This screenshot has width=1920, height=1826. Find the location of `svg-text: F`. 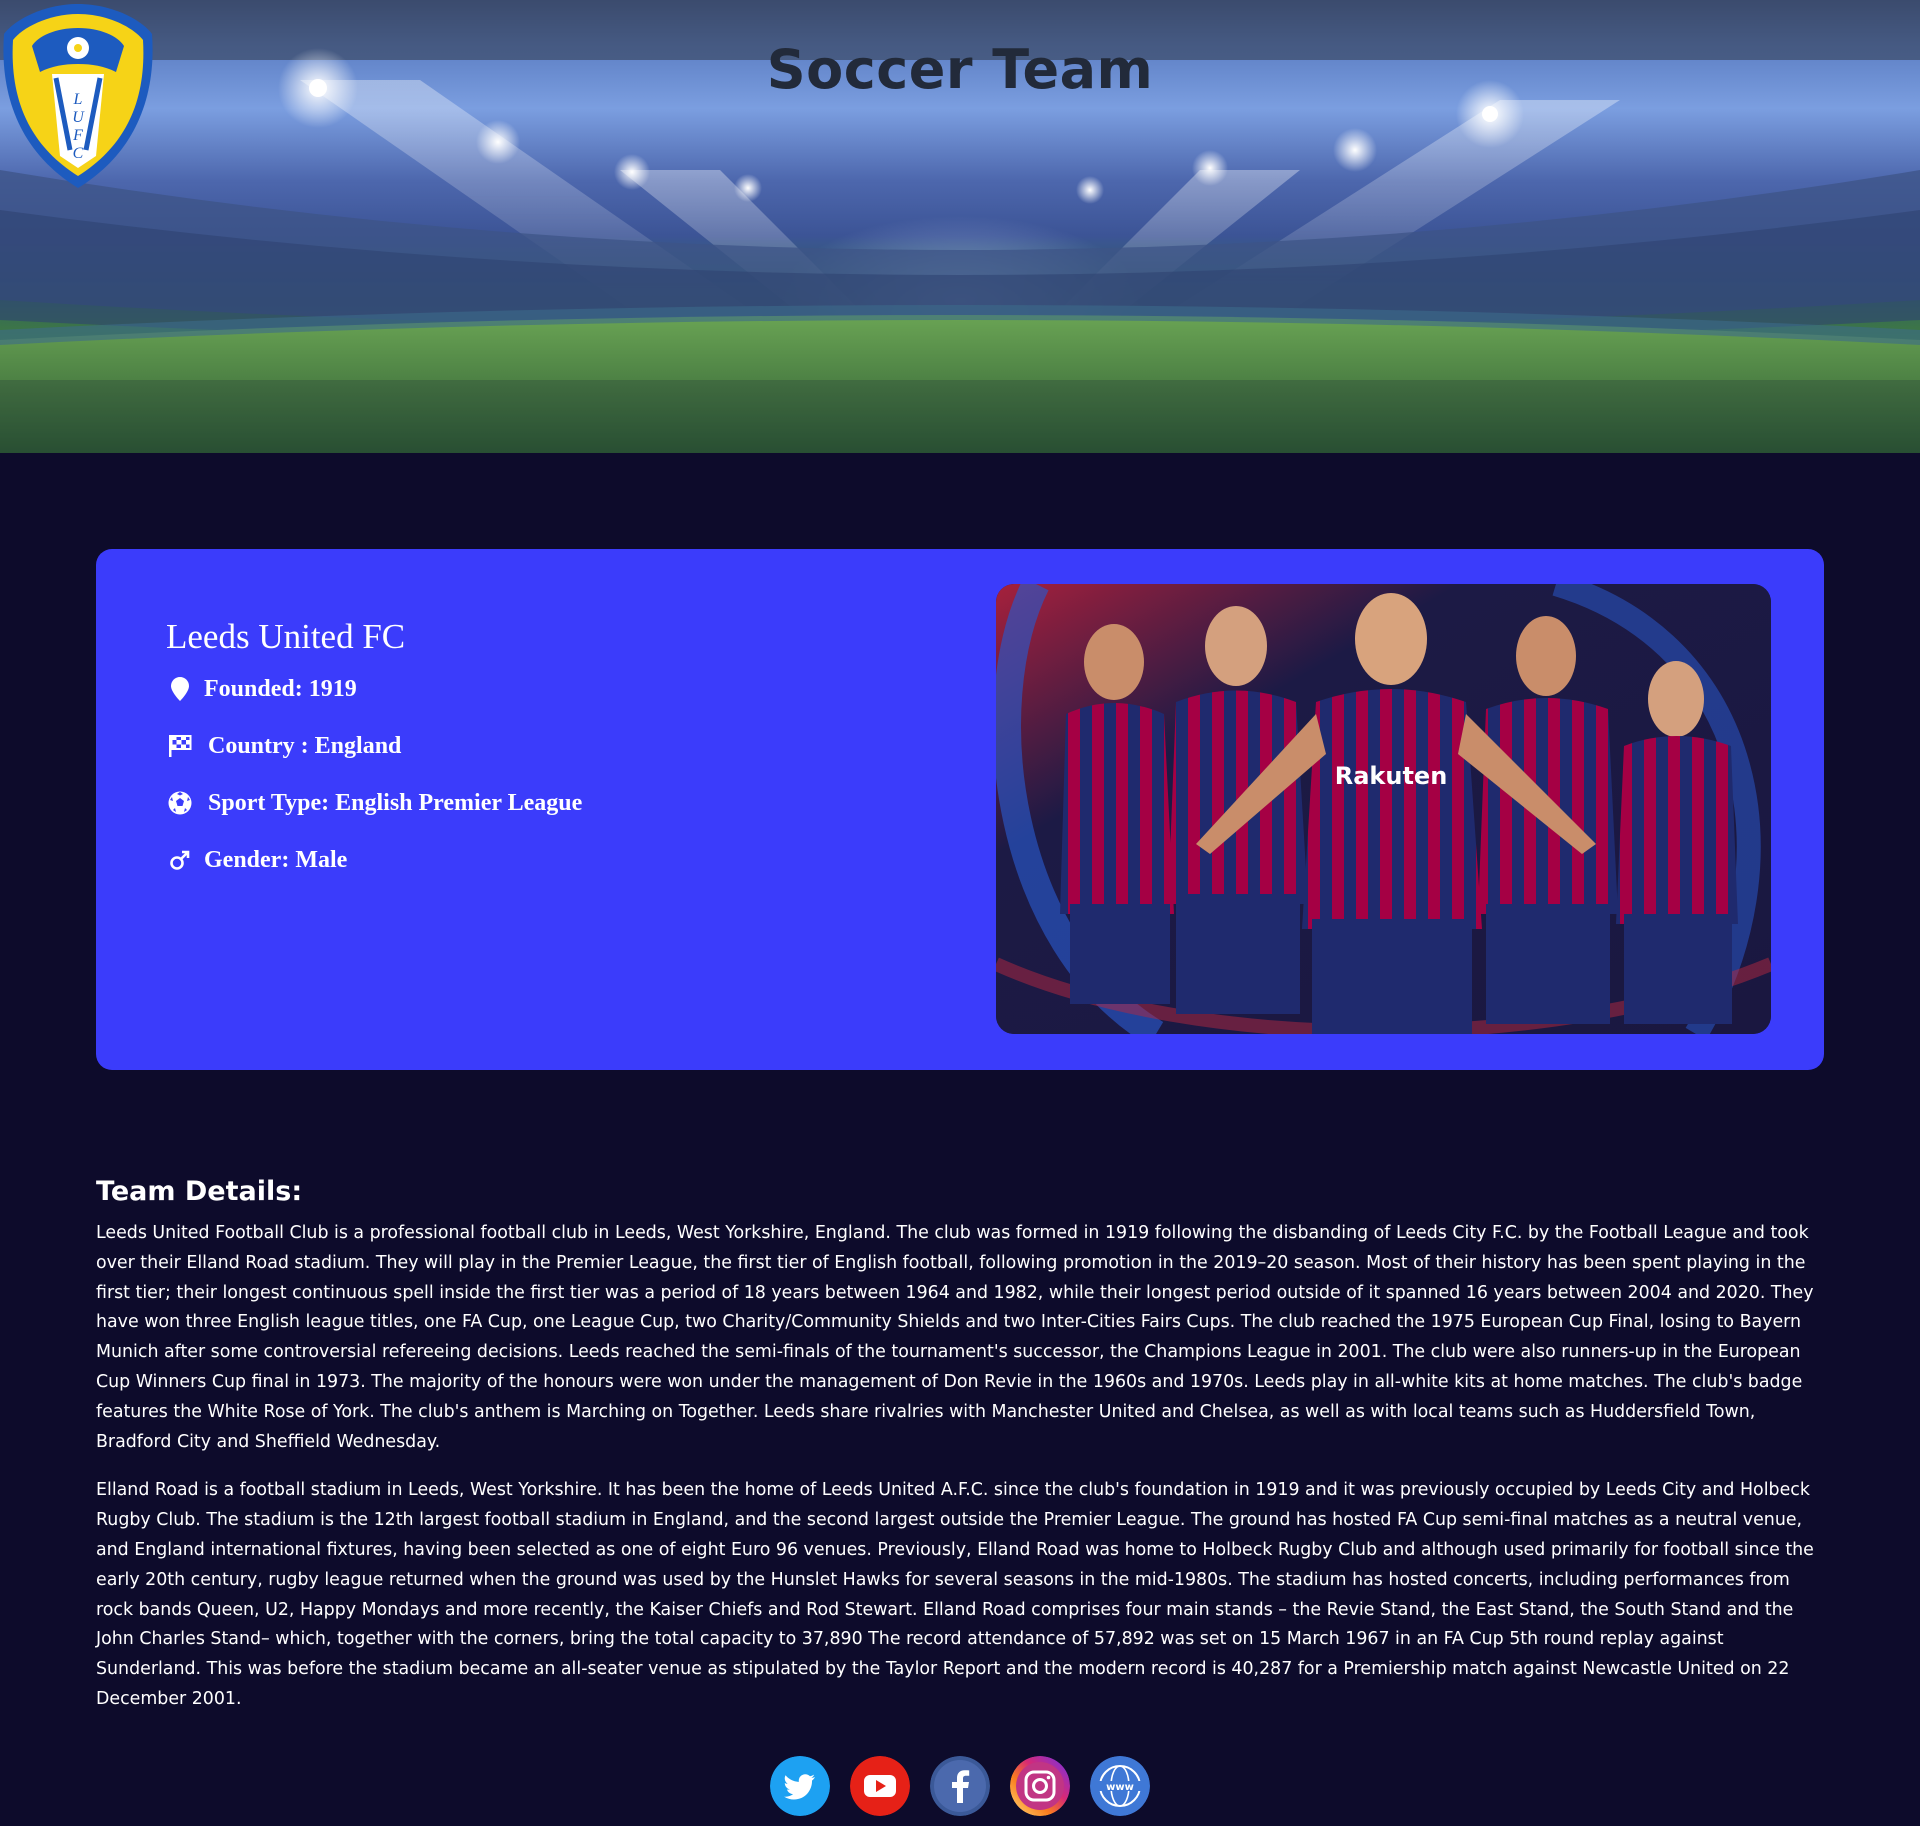

svg-text: F is located at coordinates (77, 135).